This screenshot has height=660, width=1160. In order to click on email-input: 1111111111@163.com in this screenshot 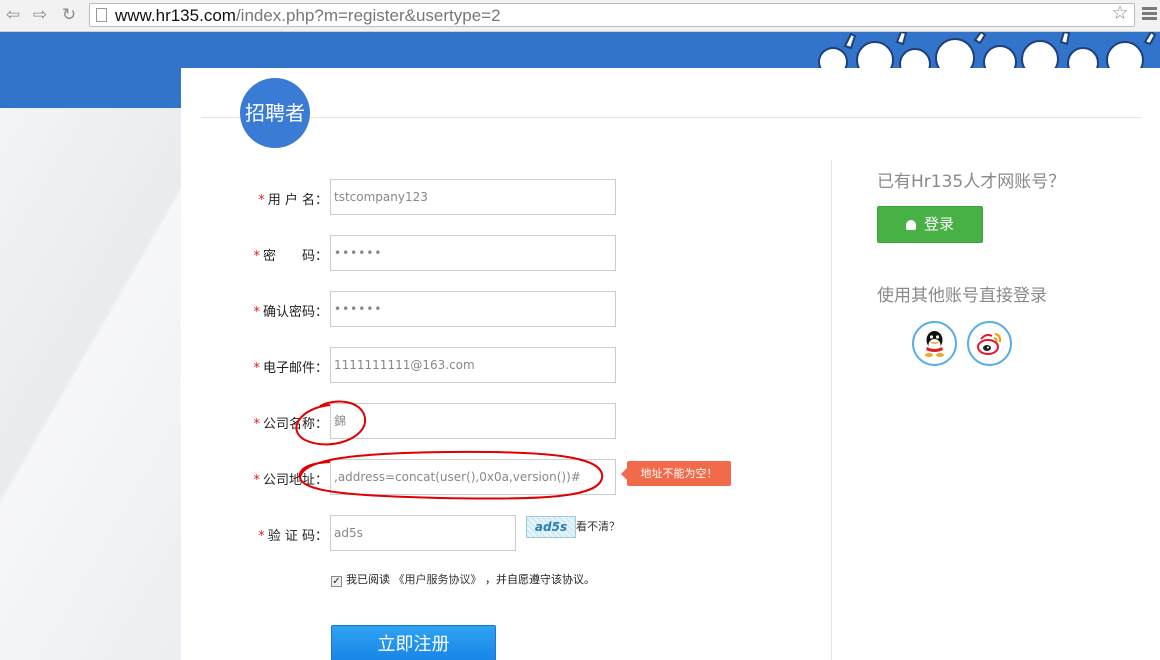, I will do `click(473, 365)`.